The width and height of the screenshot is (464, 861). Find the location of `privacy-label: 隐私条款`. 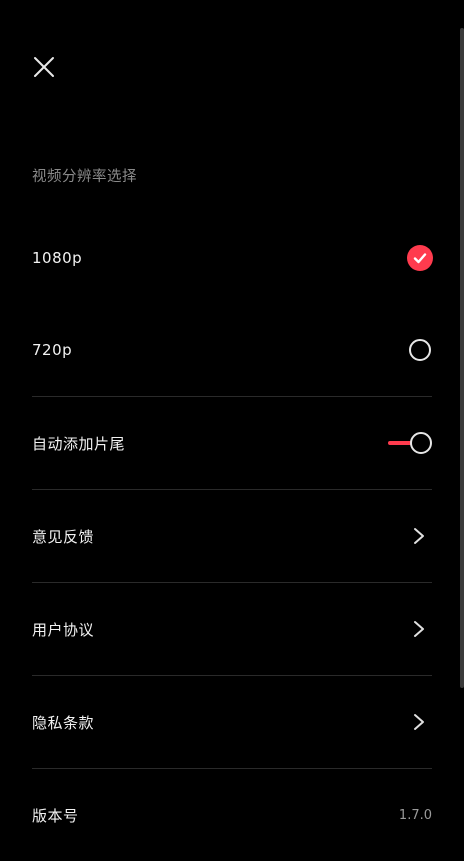

privacy-label: 隐私条款 is located at coordinates (63, 722).